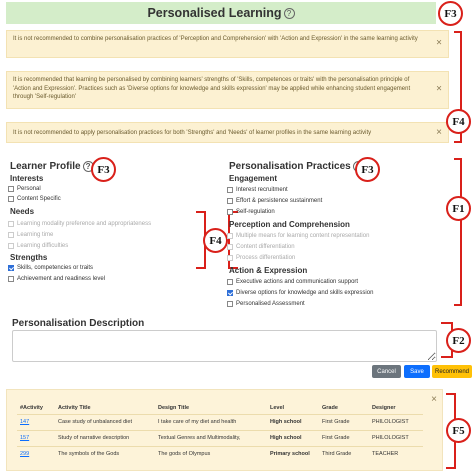  I want to click on engagement-label: Engagement, so click(253, 178).